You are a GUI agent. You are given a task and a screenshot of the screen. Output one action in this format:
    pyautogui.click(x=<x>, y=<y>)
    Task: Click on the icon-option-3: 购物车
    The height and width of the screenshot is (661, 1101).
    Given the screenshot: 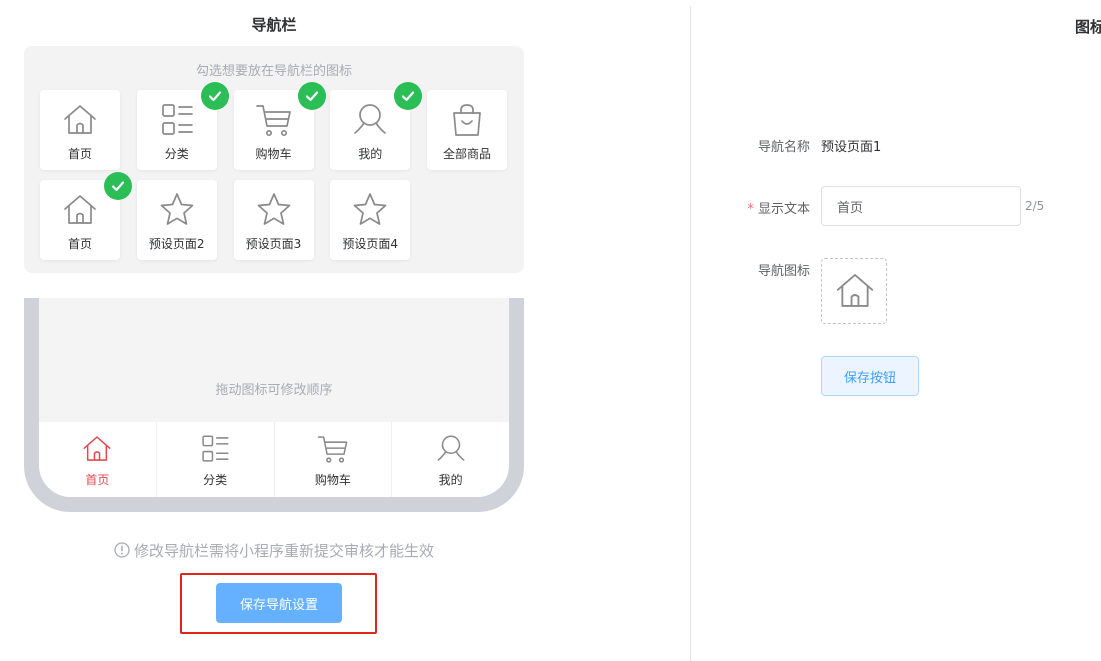 What is the action you would take?
    pyautogui.click(x=279, y=126)
    